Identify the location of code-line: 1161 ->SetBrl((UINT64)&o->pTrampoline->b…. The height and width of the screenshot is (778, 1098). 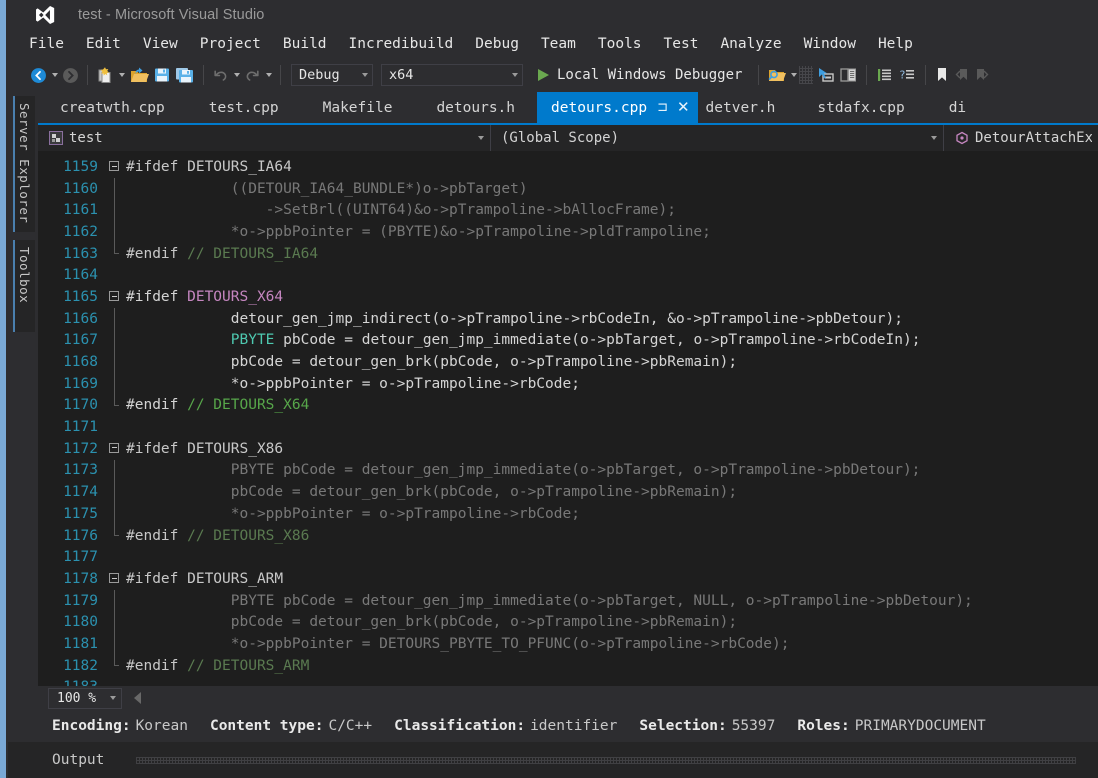
(568, 210).